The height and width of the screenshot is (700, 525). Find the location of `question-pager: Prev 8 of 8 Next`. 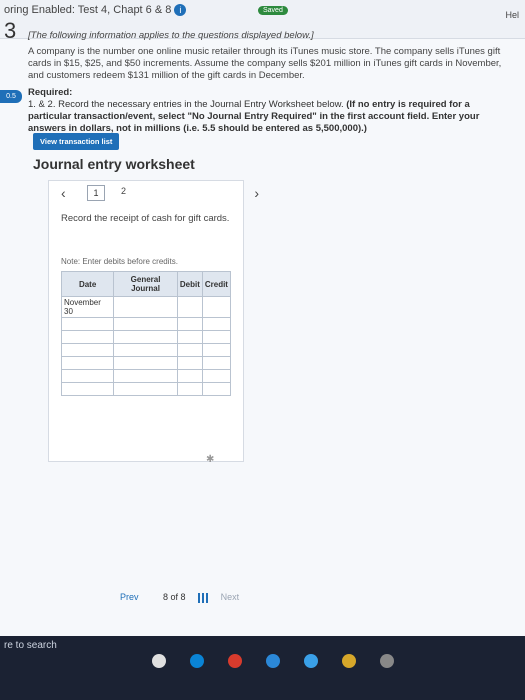

question-pager: Prev 8 of 8 Next is located at coordinates (179, 597).